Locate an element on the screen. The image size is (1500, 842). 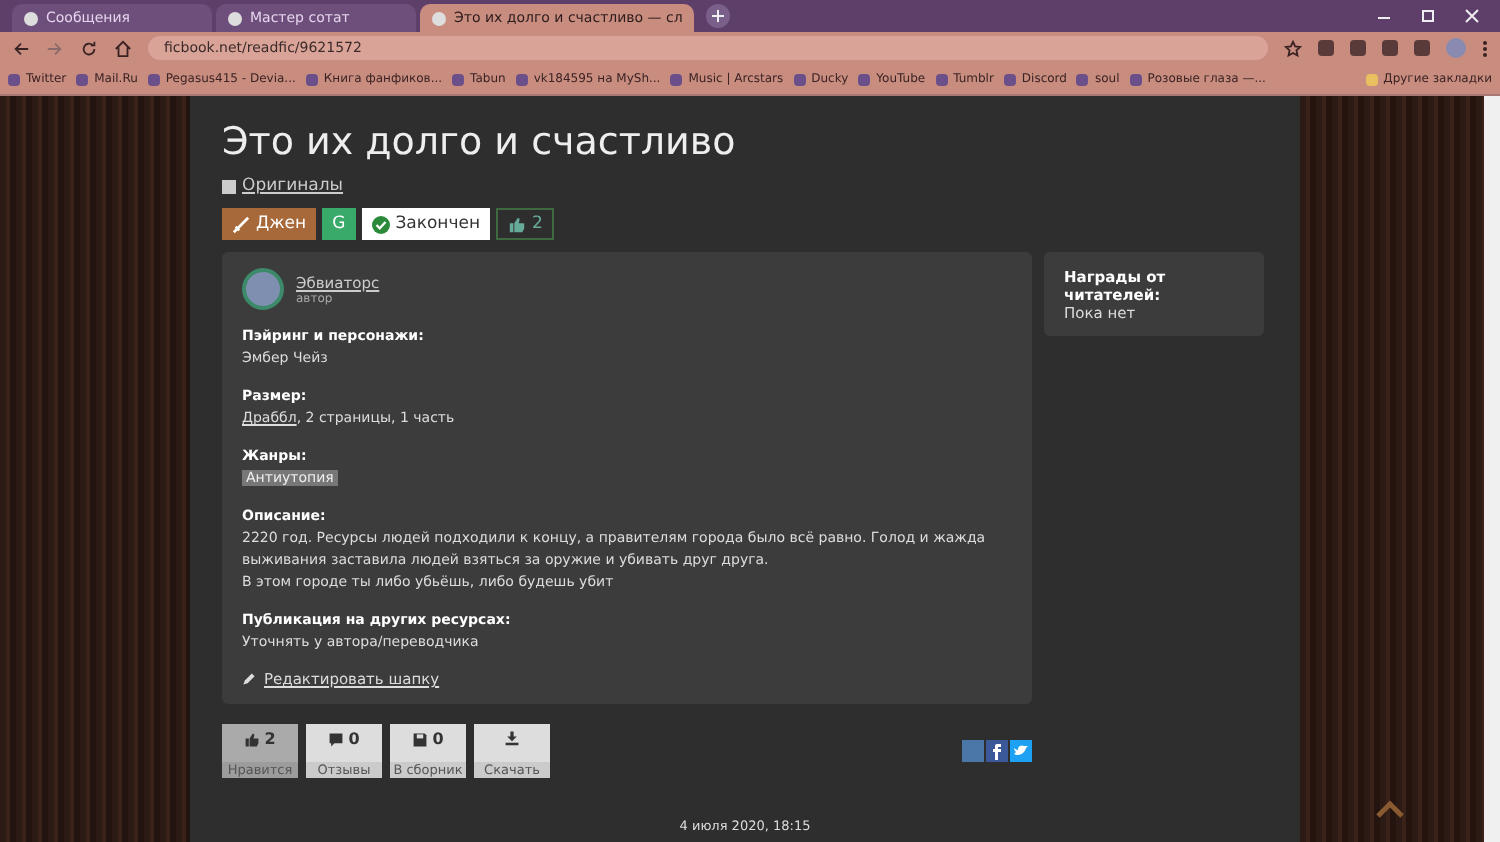
close-icon is located at coordinates (1472, 16).